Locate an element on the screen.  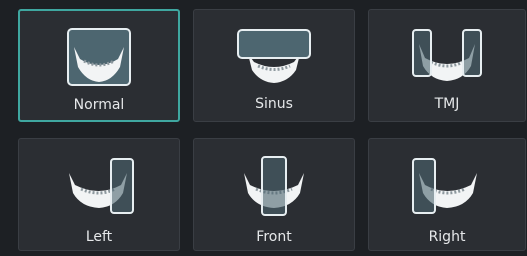
mode-label-sinus: Sinus is located at coordinates (274, 104).